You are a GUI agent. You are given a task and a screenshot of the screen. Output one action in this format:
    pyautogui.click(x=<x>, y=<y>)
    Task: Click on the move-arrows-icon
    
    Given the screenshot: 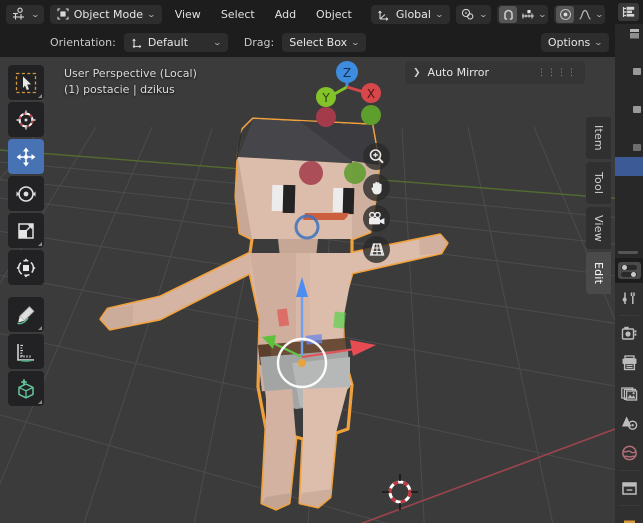 What is the action you would take?
    pyautogui.click(x=26, y=156)
    